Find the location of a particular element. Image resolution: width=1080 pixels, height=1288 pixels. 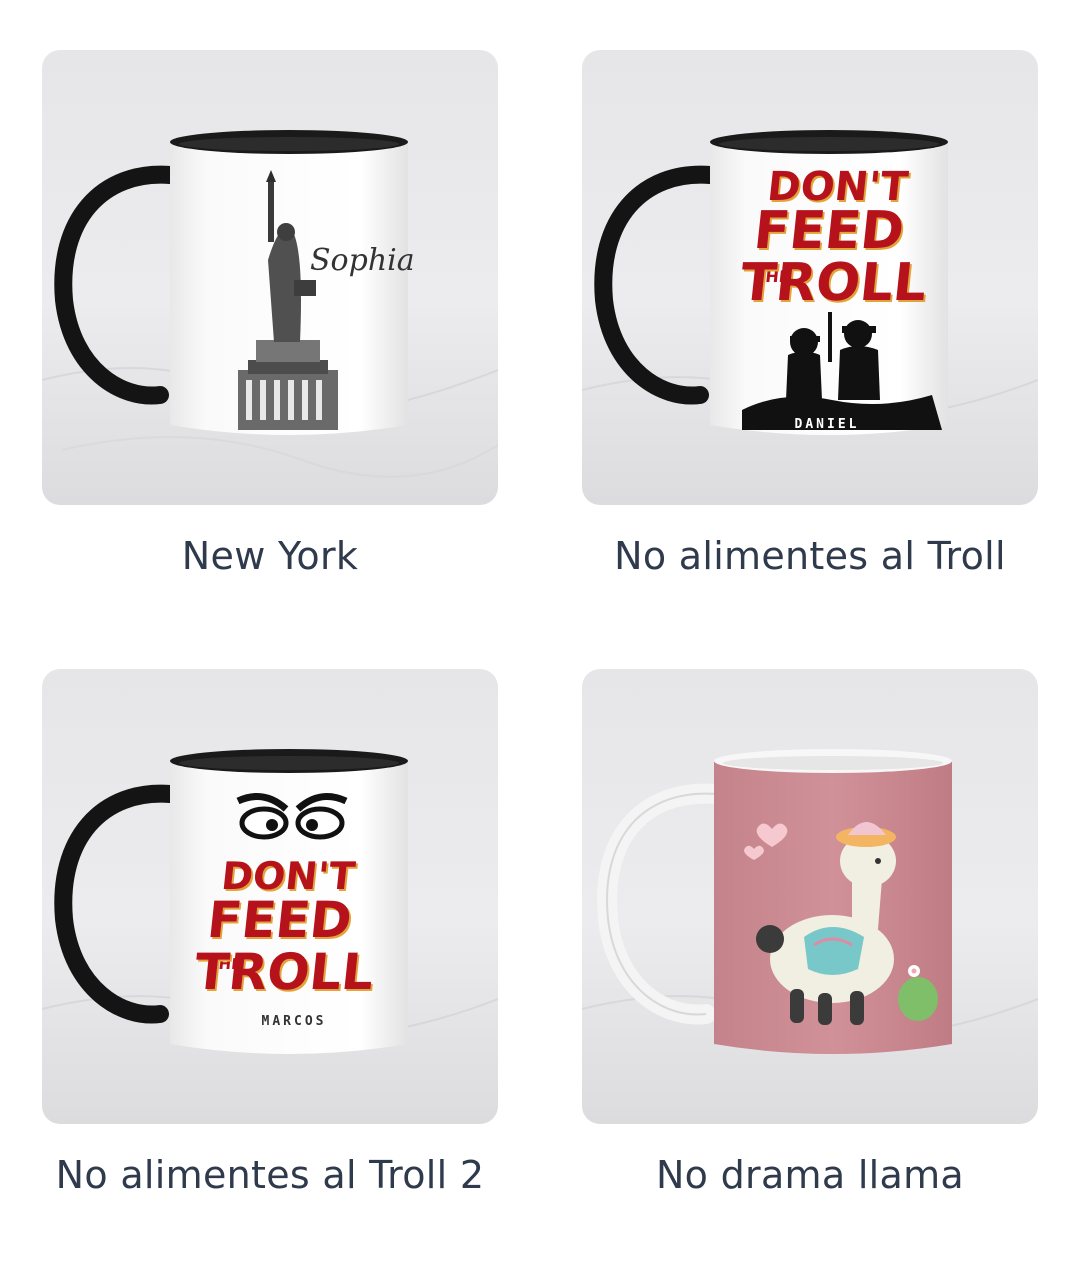

product-name: New York is located at coordinates (270, 556).